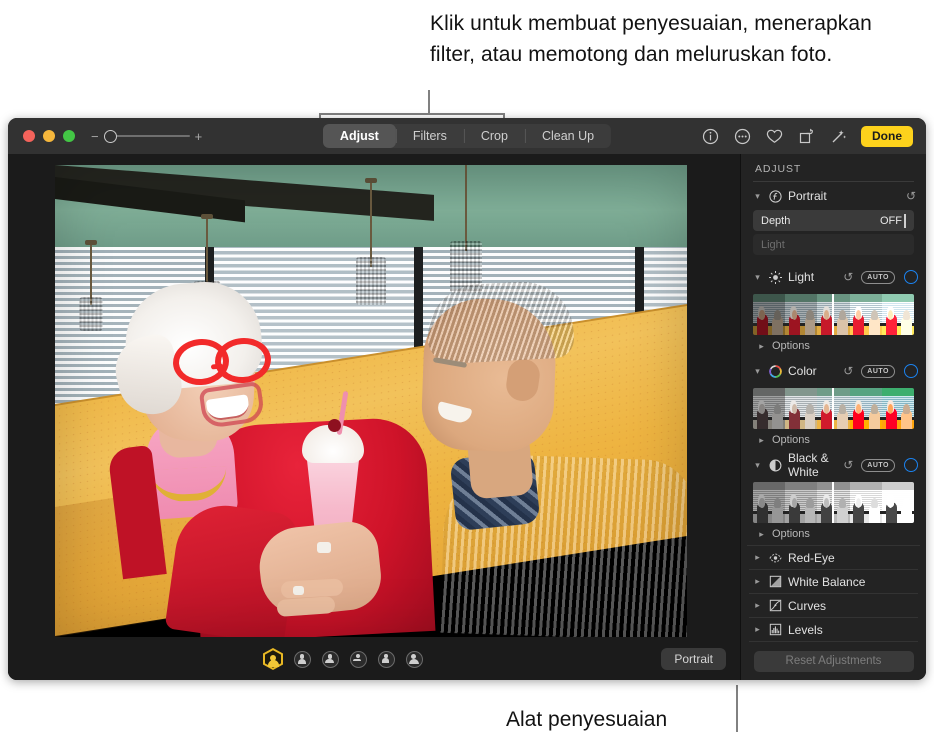 The image size is (934, 747). I want to click on edit-mode-tabs: Adjust Filters Crop Clean Up, so click(467, 136).